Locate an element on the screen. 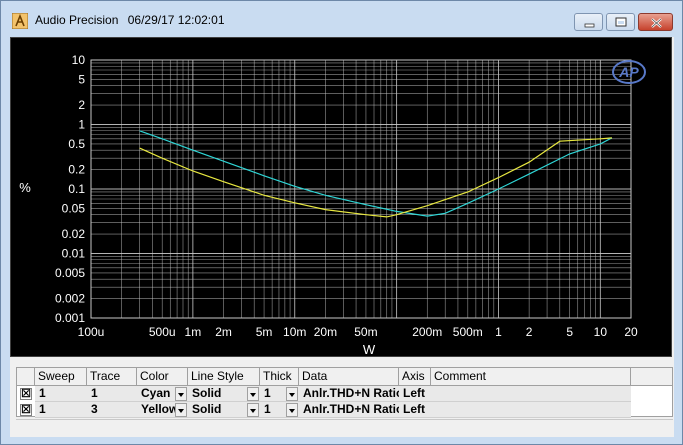  header-thick: Thick is located at coordinates (279, 377).